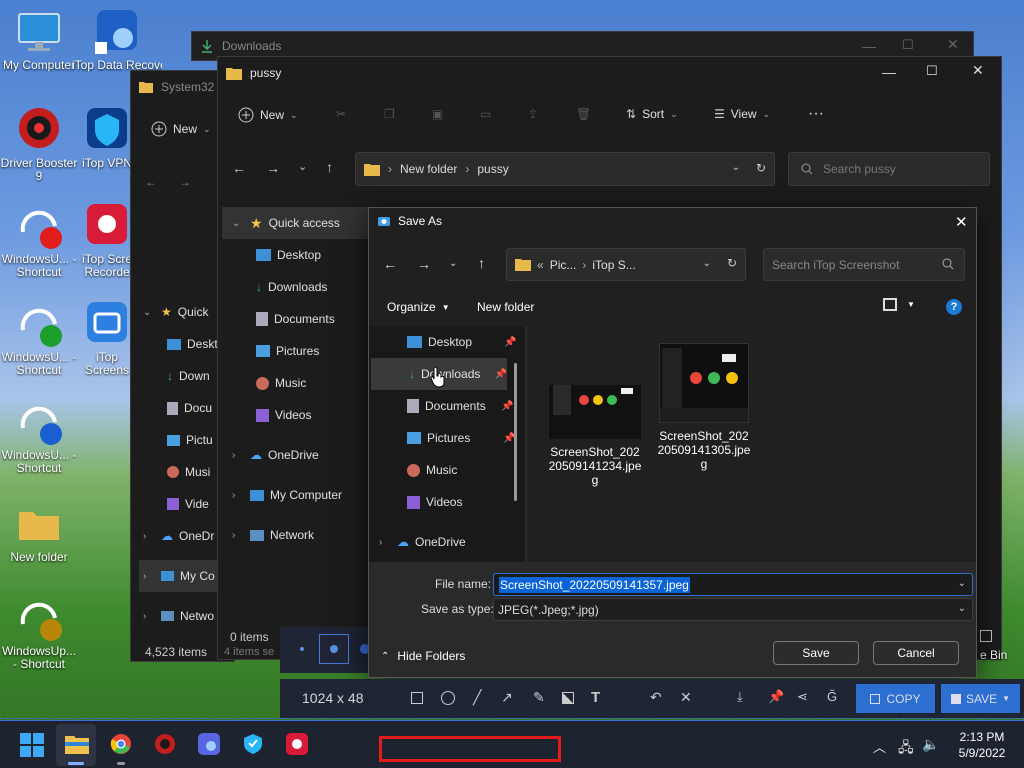 This screenshot has width=1024, height=768. What do you see at coordinates (273, 168) in the screenshot?
I see `forward-button: →` at bounding box center [273, 168].